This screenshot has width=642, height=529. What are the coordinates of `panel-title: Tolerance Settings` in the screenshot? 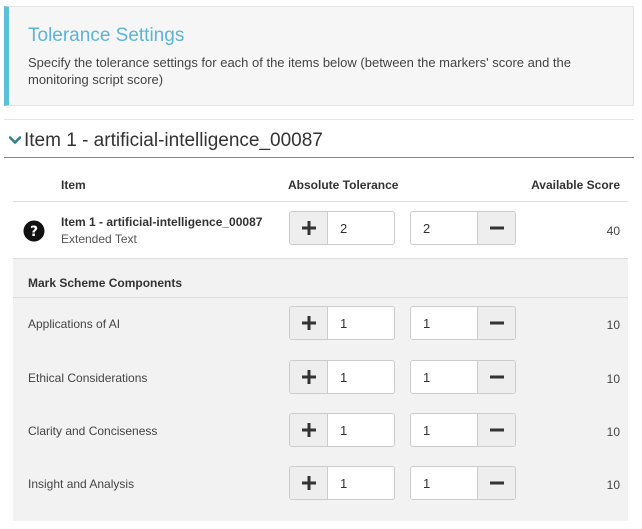 It's located at (106, 35).